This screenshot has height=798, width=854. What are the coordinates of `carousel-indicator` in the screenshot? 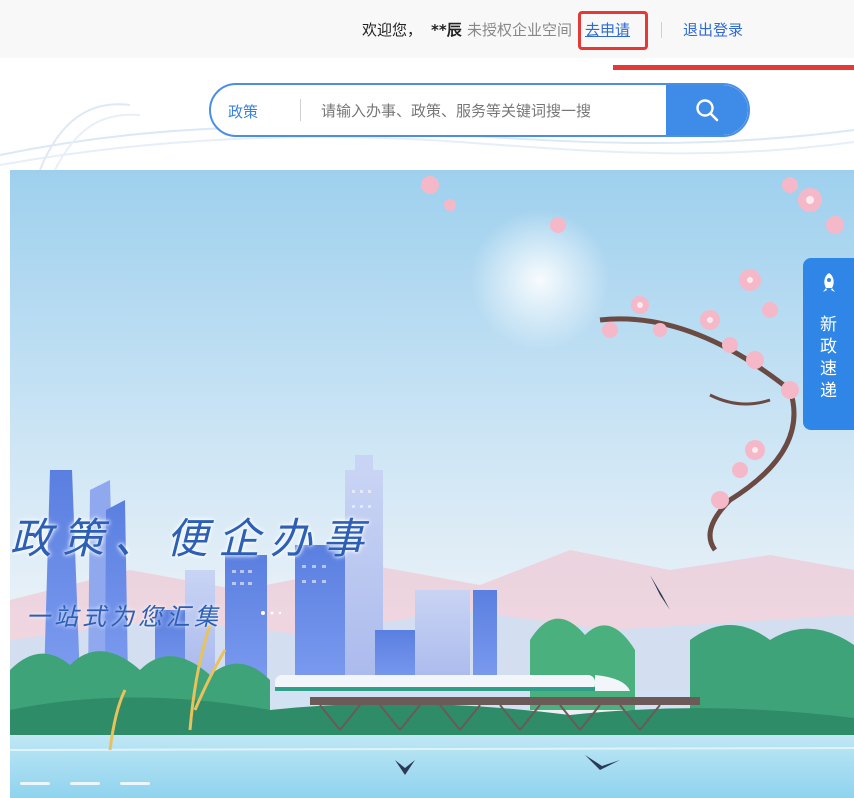 It's located at (100, 785).